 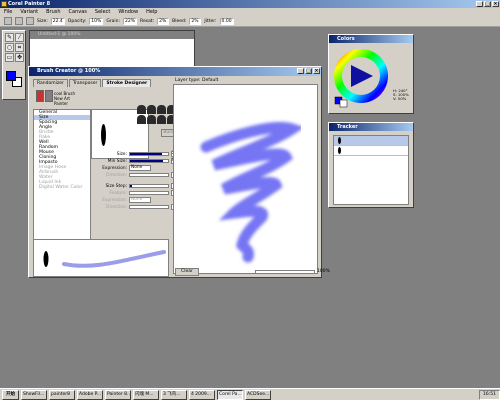 What do you see at coordinates (53, 12) in the screenshot?
I see `menu-brush: Brush` at bounding box center [53, 12].